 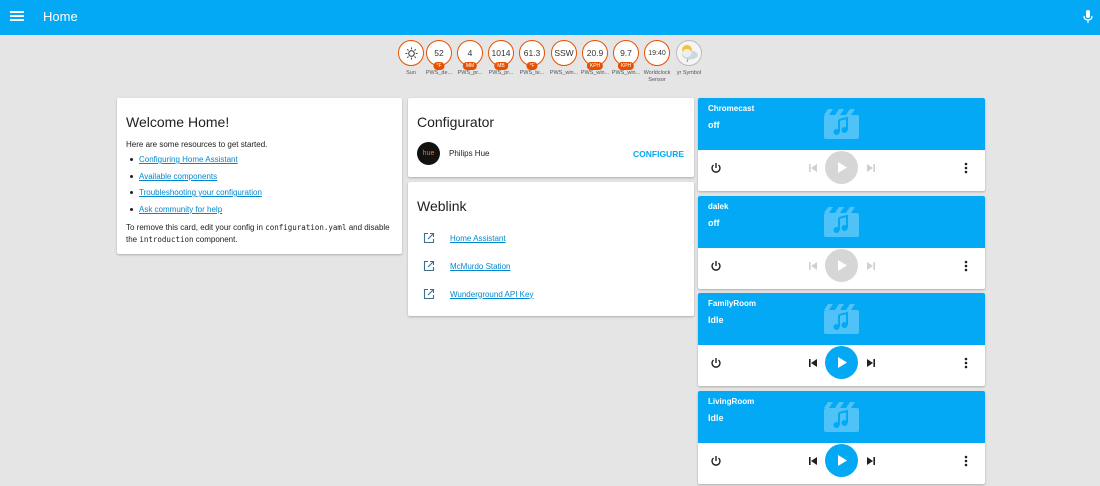 I want to click on badge-sun: Sun, so click(x=411, y=58).